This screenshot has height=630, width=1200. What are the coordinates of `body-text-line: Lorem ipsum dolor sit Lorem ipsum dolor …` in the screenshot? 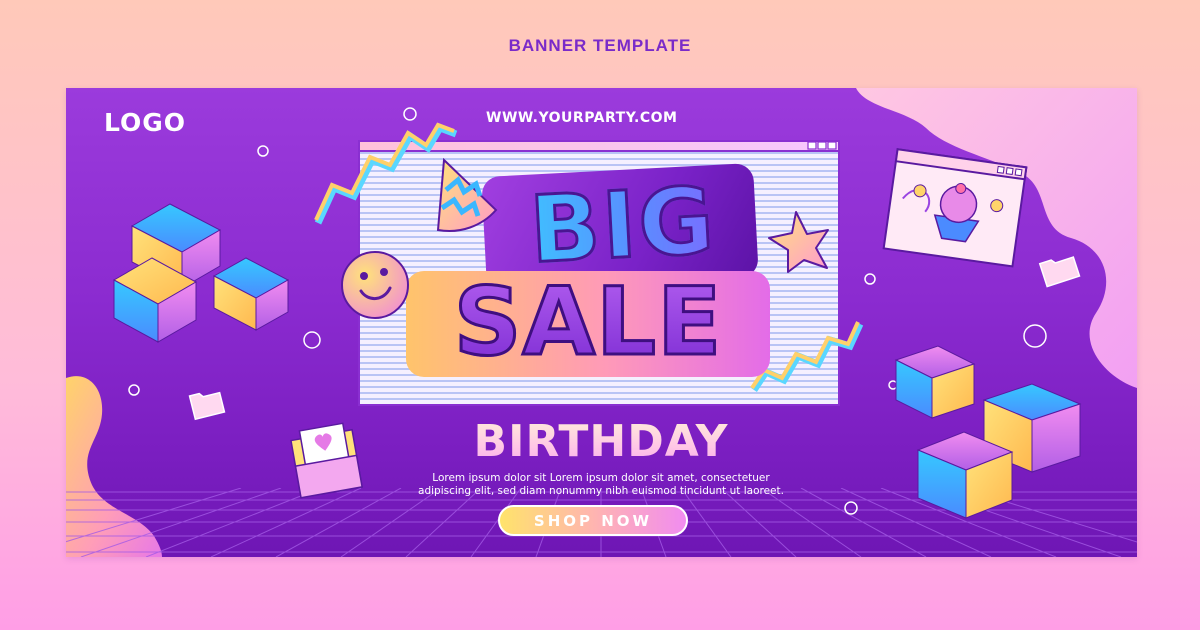 It's located at (601, 478).